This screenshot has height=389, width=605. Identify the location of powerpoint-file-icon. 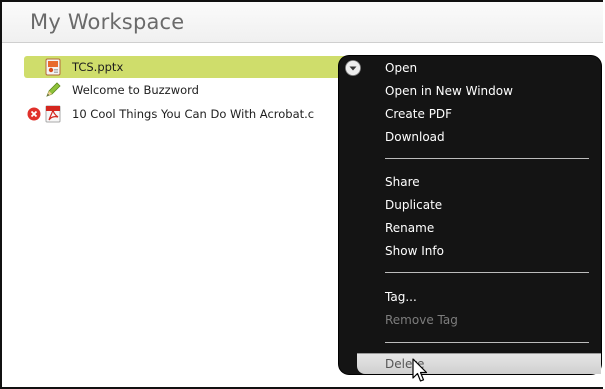
(53, 67).